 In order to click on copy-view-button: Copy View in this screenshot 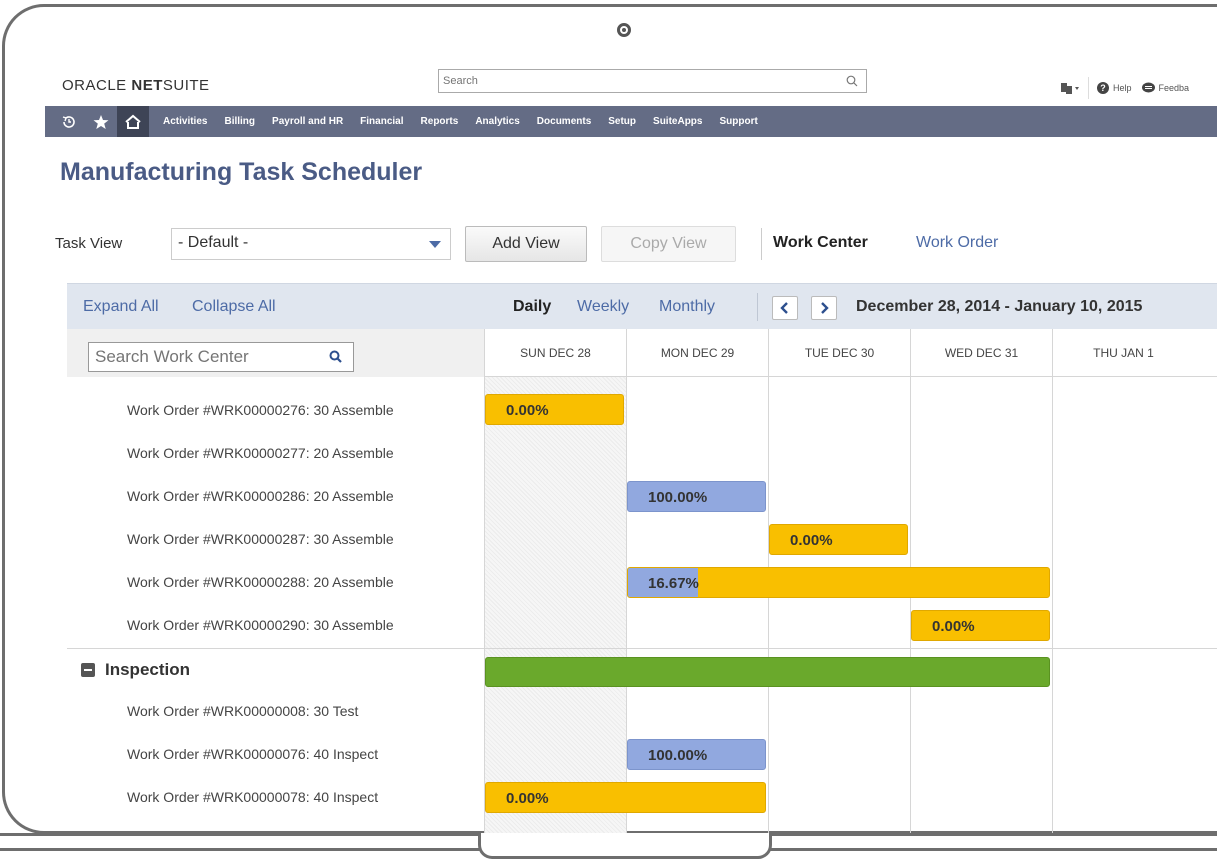, I will do `click(668, 244)`.